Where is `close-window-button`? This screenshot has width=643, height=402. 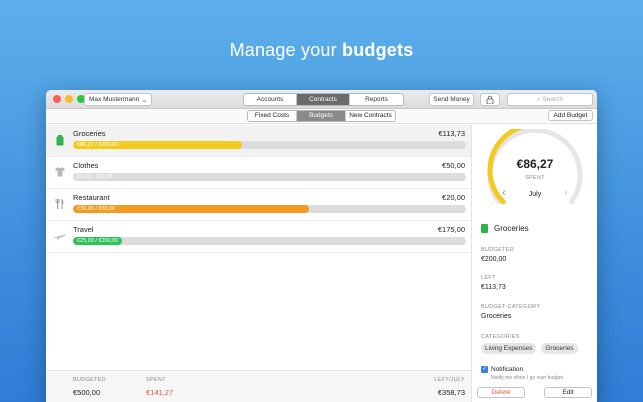 close-window-button is located at coordinates (57, 99).